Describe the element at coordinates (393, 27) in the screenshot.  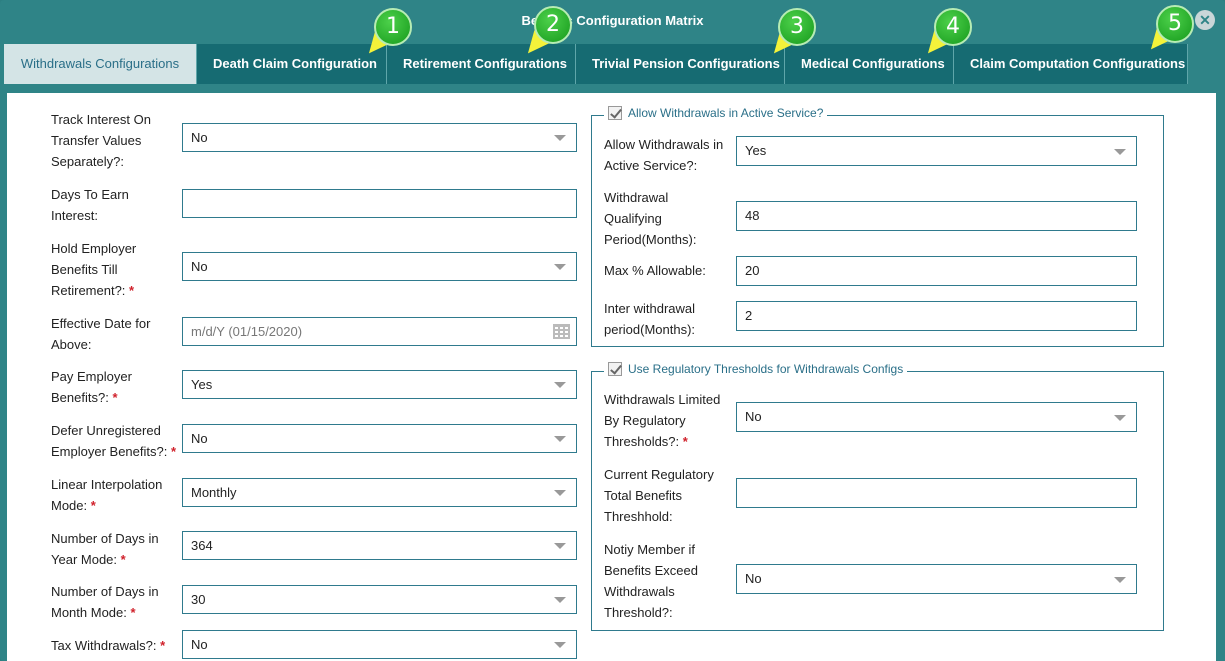
I see `callout-badge-1: 1` at that location.